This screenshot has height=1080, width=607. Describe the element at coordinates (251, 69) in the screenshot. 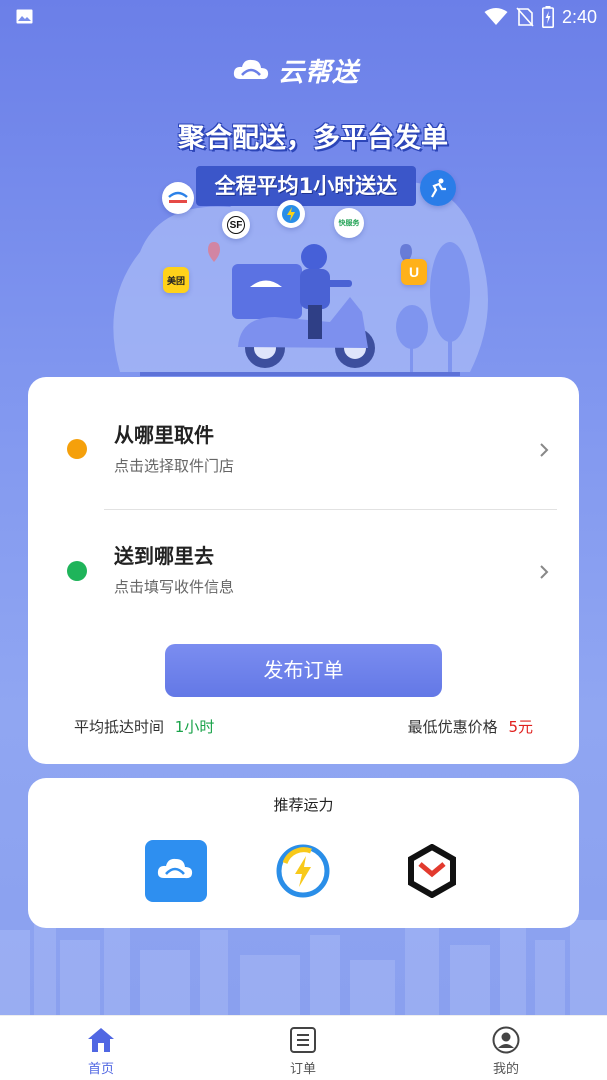

I see `cloud-logo-icon` at that location.